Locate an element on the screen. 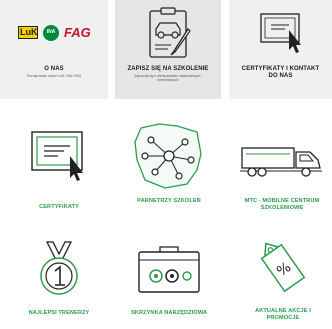  certificates-contact-title: CERTYFIKATY I KONTAKT DO NAS is located at coordinates (280, 72).